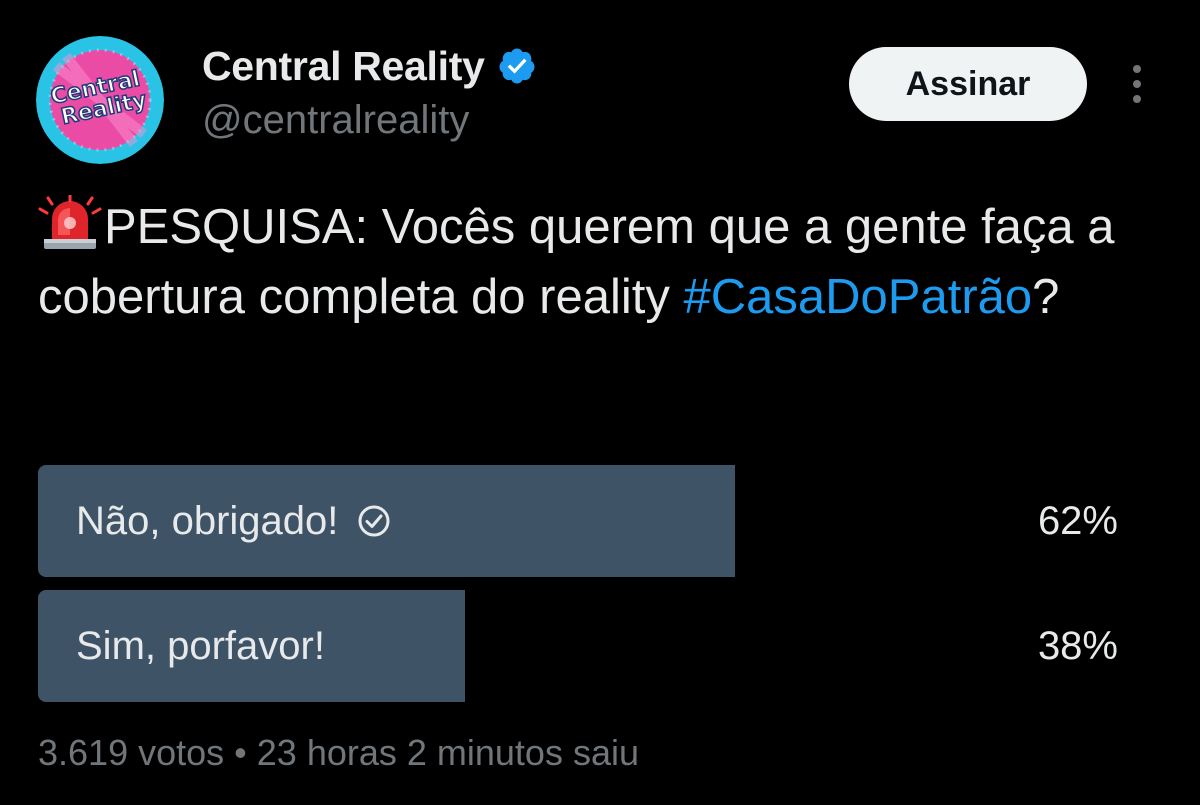 This screenshot has height=805, width=1200. I want to click on central-reality-logo: Central Reality, so click(100, 100).